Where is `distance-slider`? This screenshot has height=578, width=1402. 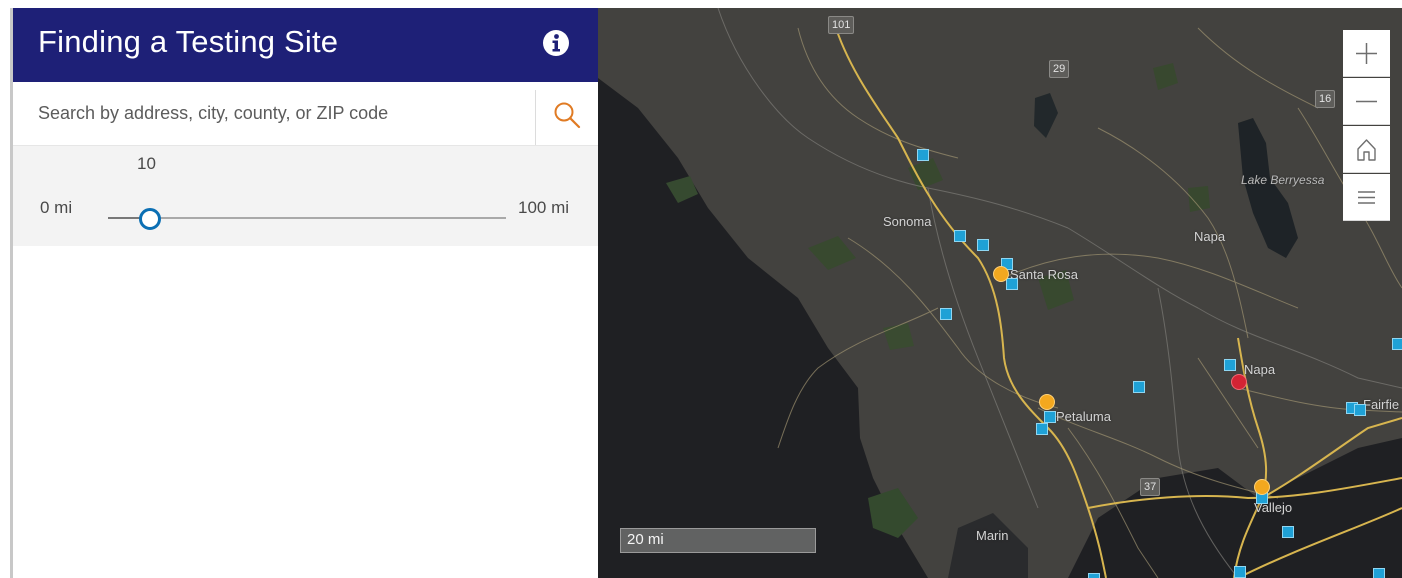 distance-slider is located at coordinates (307, 219).